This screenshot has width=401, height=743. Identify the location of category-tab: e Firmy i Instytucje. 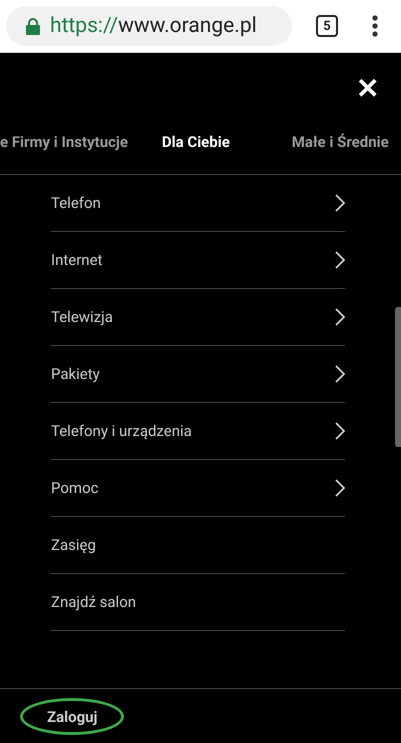
(64, 141).